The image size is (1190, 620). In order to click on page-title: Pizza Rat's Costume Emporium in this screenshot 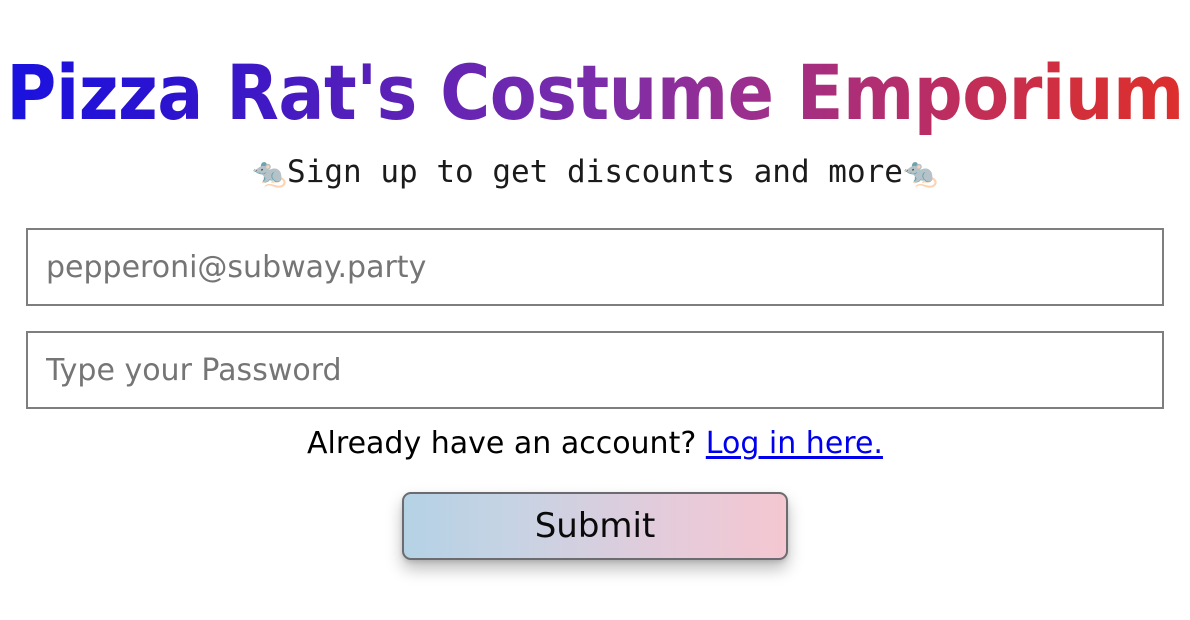, I will do `click(595, 93)`.